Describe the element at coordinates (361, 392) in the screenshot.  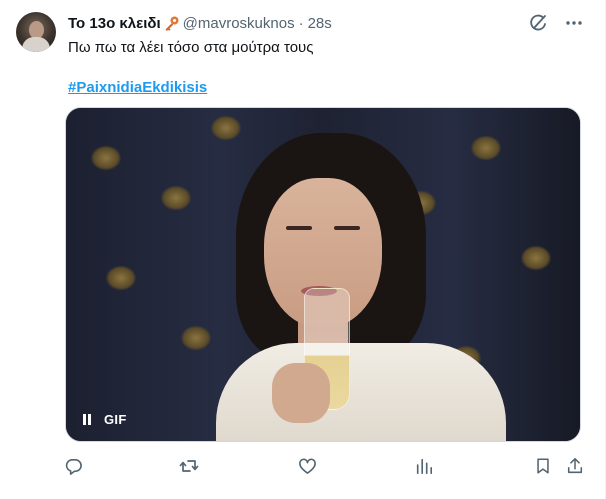
I see `gif-figure-blouse` at that location.